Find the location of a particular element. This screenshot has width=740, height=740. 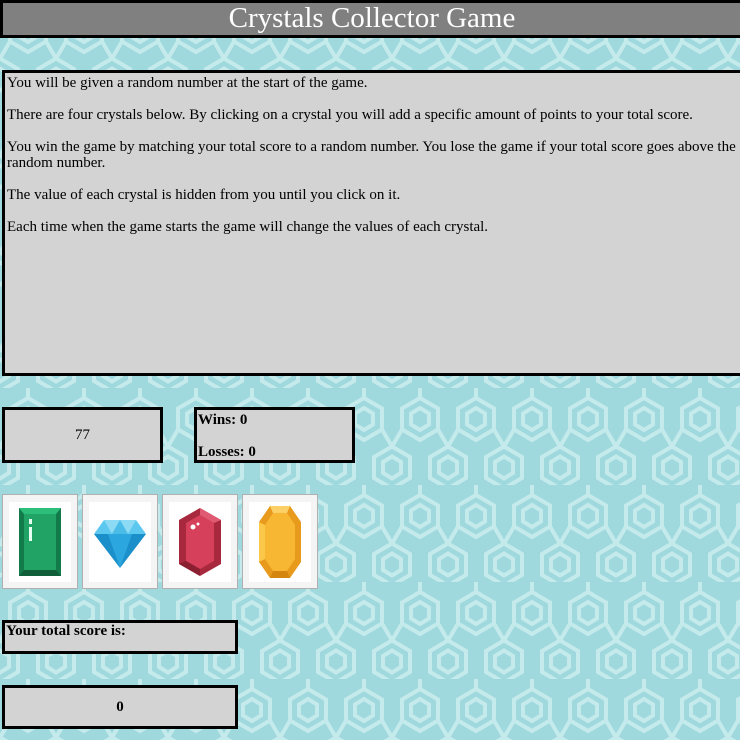

crystal-button-blue is located at coordinates (120, 541).